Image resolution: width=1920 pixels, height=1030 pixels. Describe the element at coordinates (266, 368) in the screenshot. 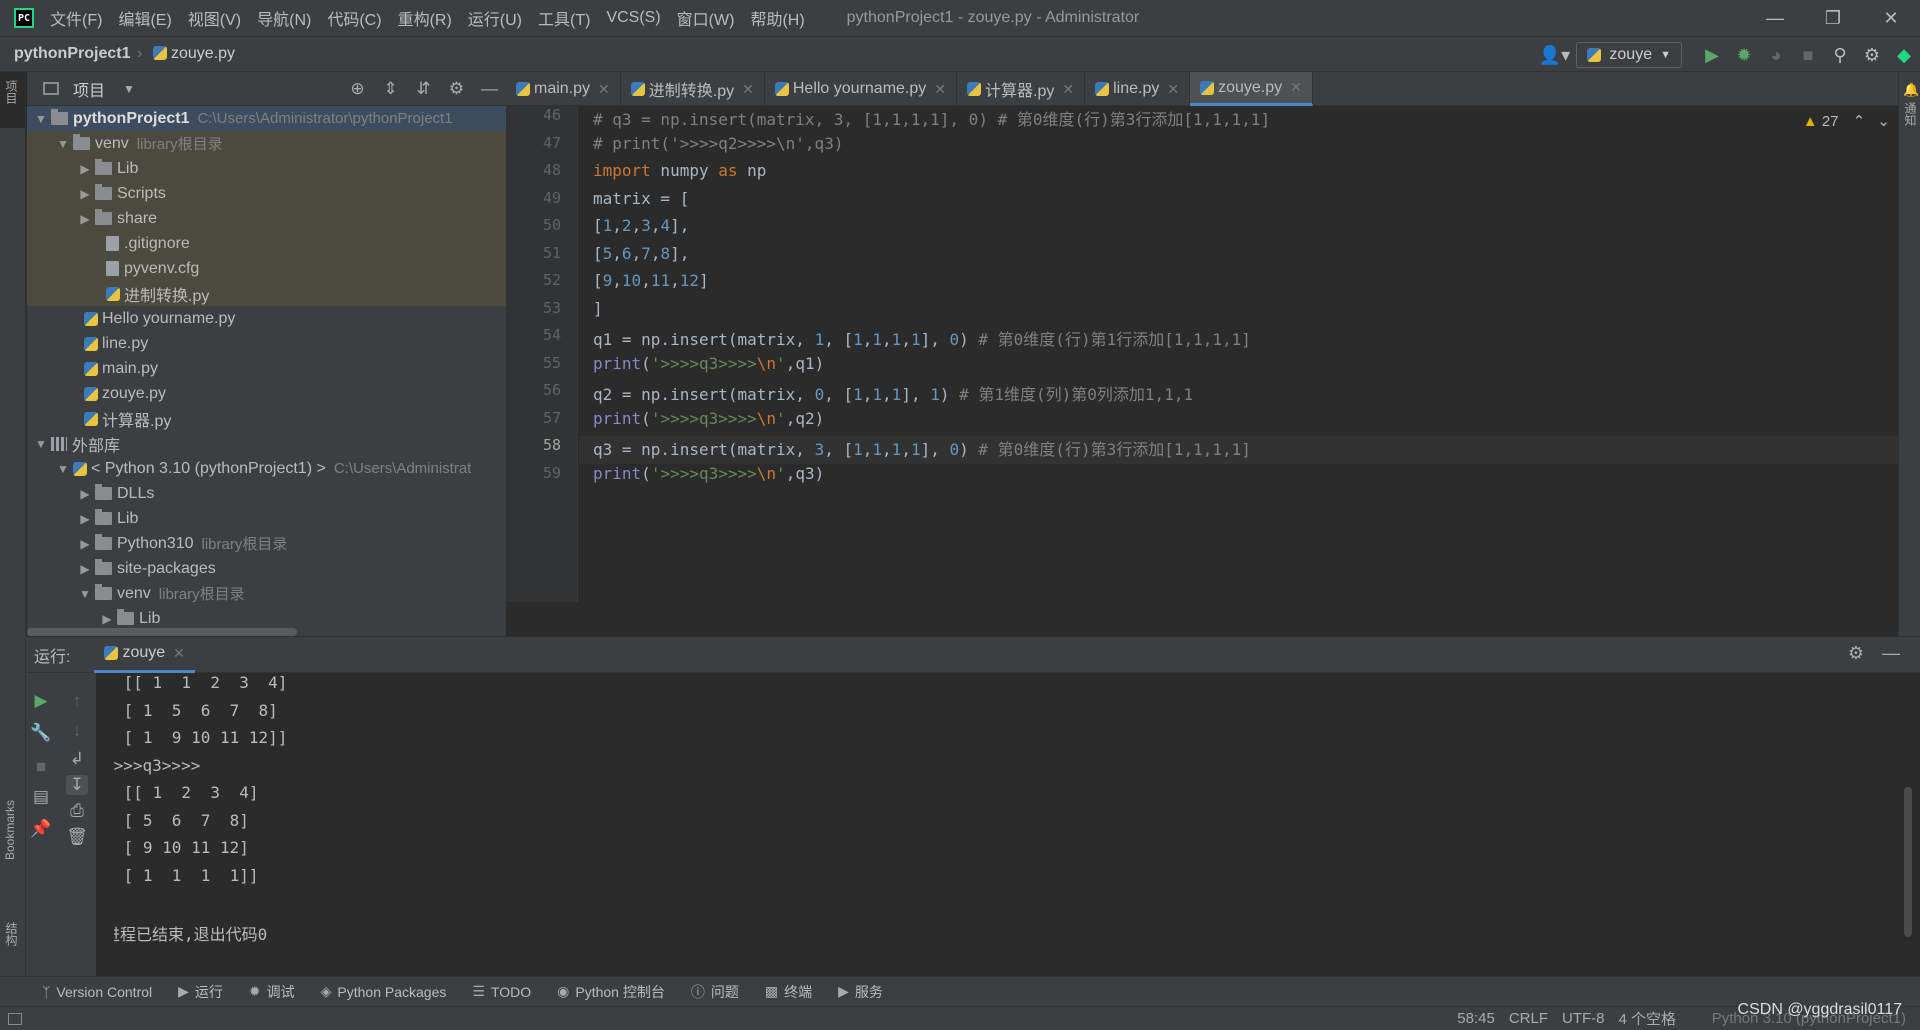

I see `tree-item-main: main.py` at that location.